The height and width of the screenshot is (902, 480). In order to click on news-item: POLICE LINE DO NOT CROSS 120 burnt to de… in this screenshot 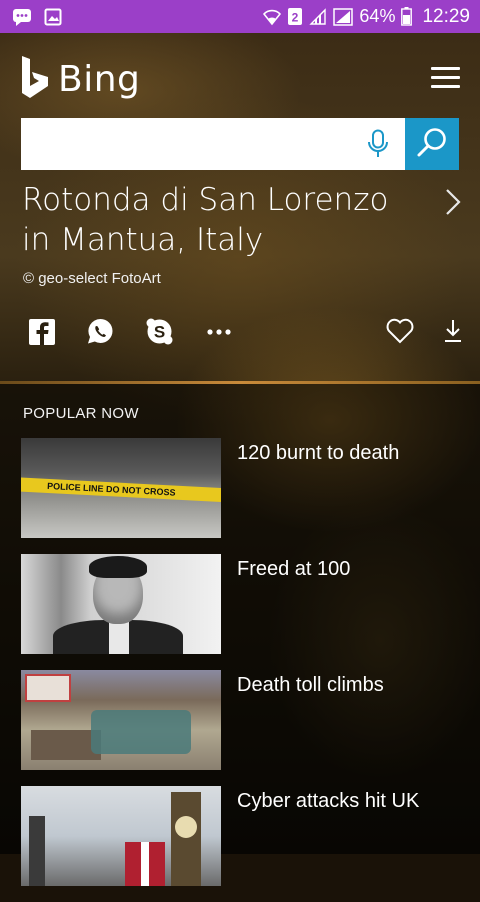, I will do `click(241, 496)`.